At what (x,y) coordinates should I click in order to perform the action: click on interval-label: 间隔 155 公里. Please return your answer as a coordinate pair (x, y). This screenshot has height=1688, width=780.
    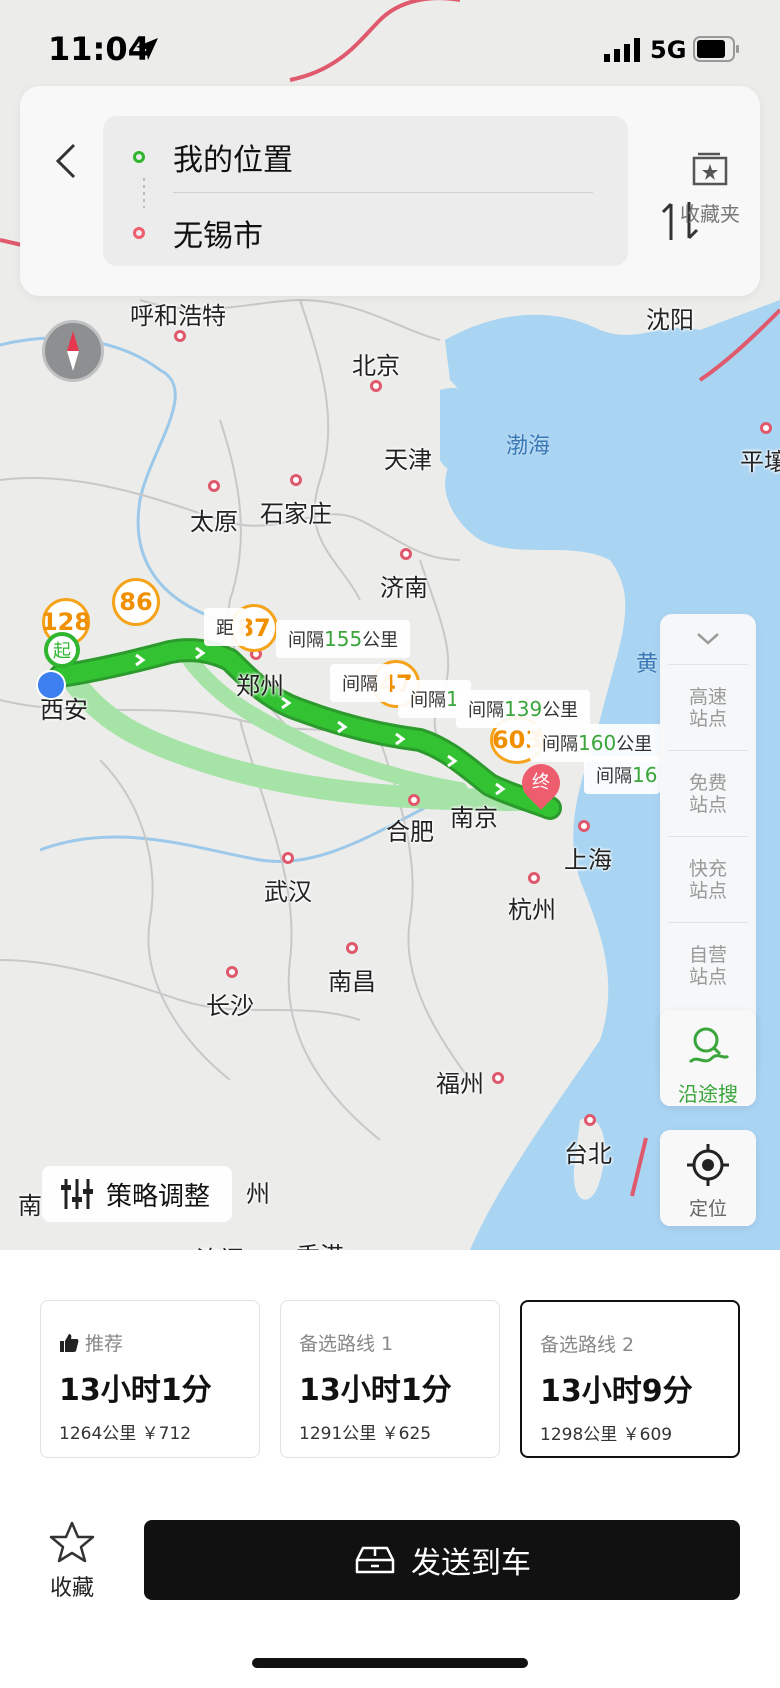
    Looking at the image, I should click on (343, 639).